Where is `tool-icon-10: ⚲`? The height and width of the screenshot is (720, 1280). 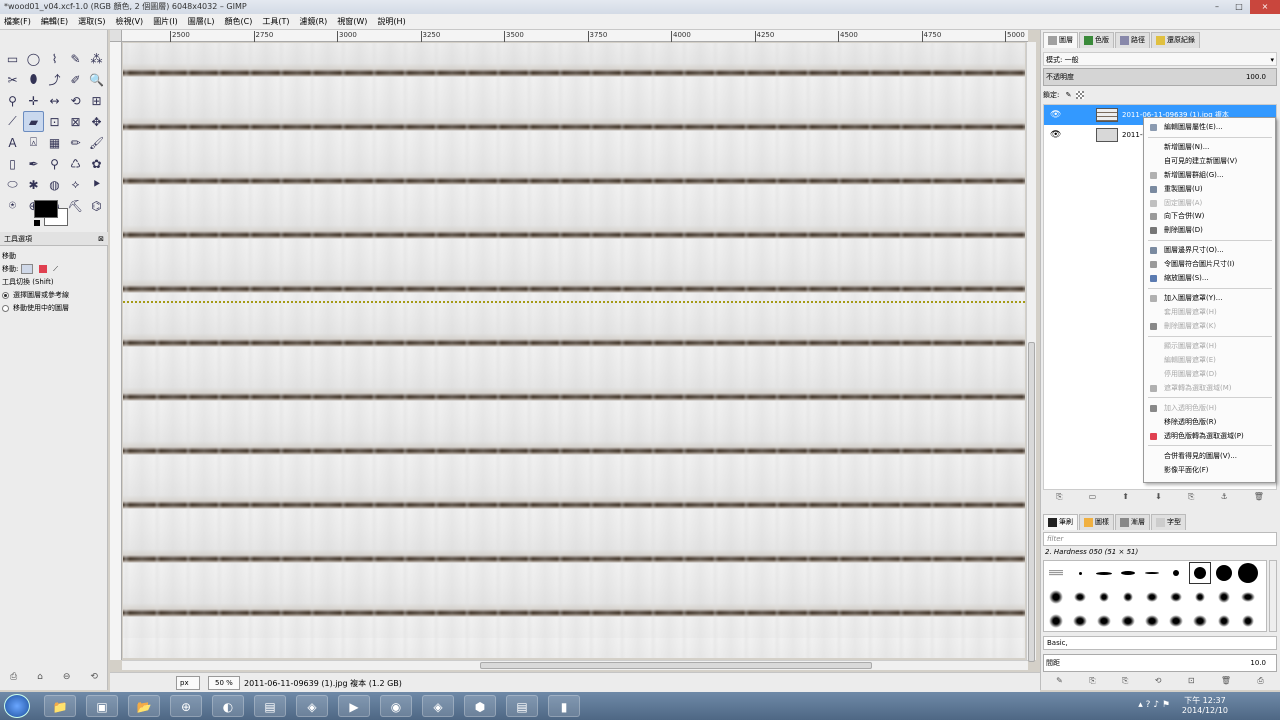
tool-icon-10: ⚲ is located at coordinates (12, 100).